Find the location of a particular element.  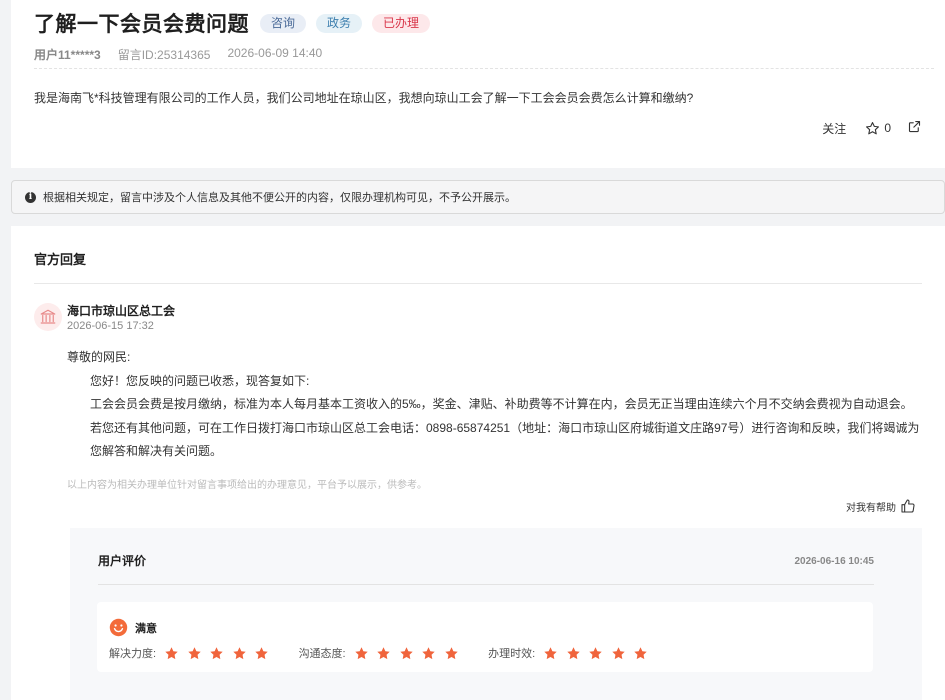

bank-icon is located at coordinates (48, 316).